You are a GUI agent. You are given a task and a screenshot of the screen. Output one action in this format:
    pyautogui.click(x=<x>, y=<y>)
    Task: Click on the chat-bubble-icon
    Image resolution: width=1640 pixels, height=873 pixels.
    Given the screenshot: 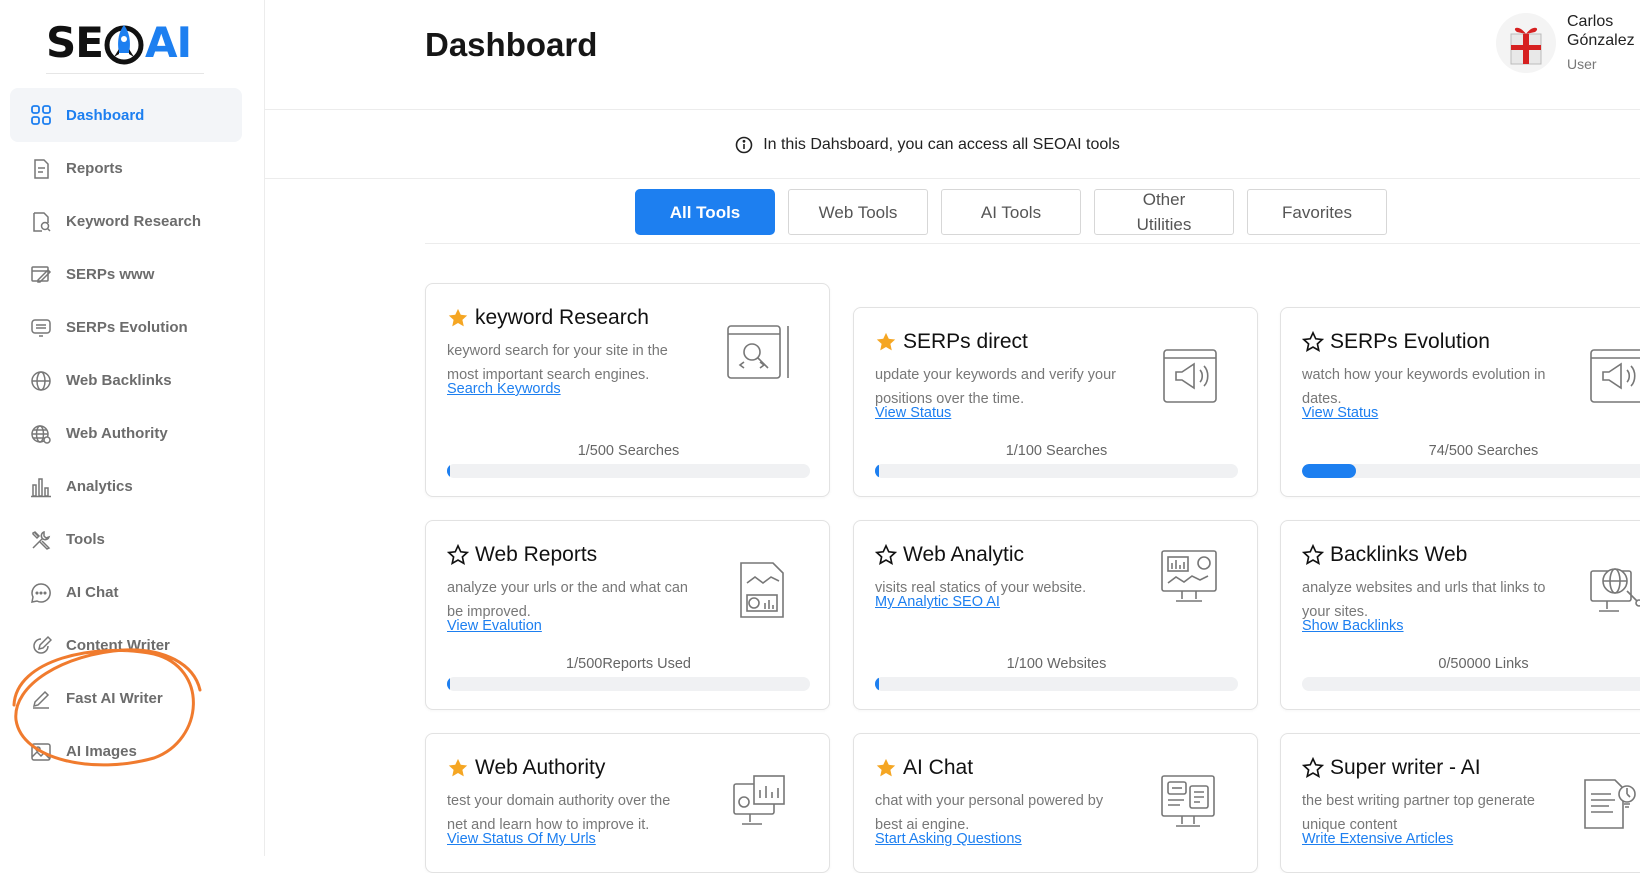 What is the action you would take?
    pyautogui.click(x=41, y=593)
    